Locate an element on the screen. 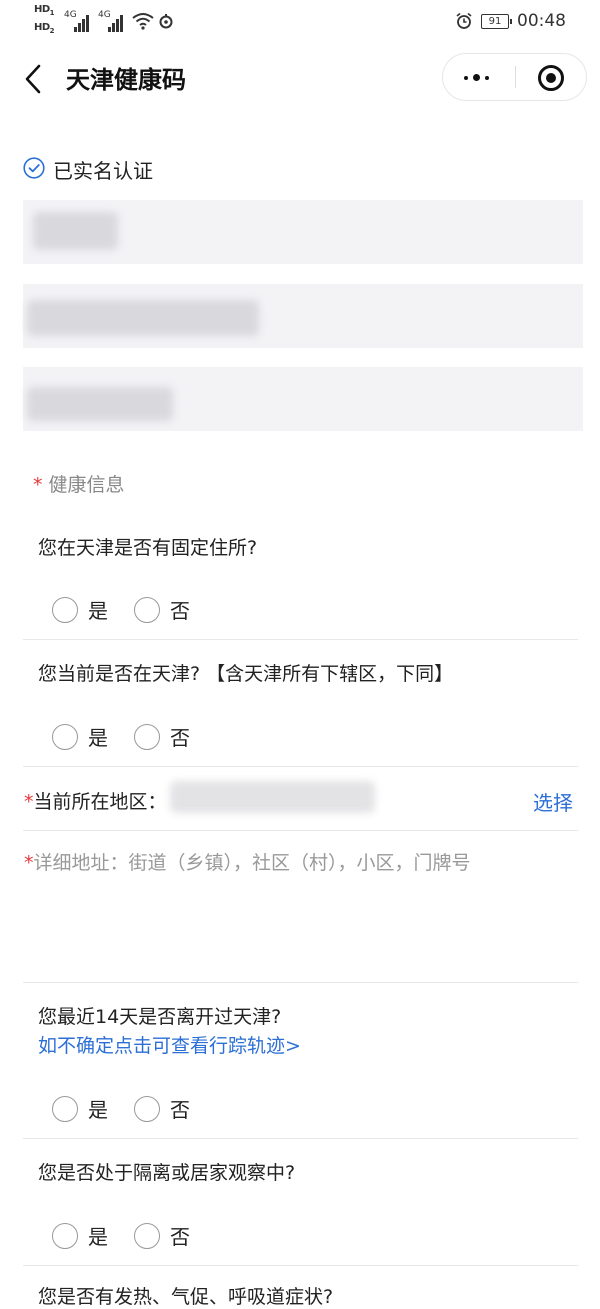  alarm-icon is located at coordinates (464, 20).